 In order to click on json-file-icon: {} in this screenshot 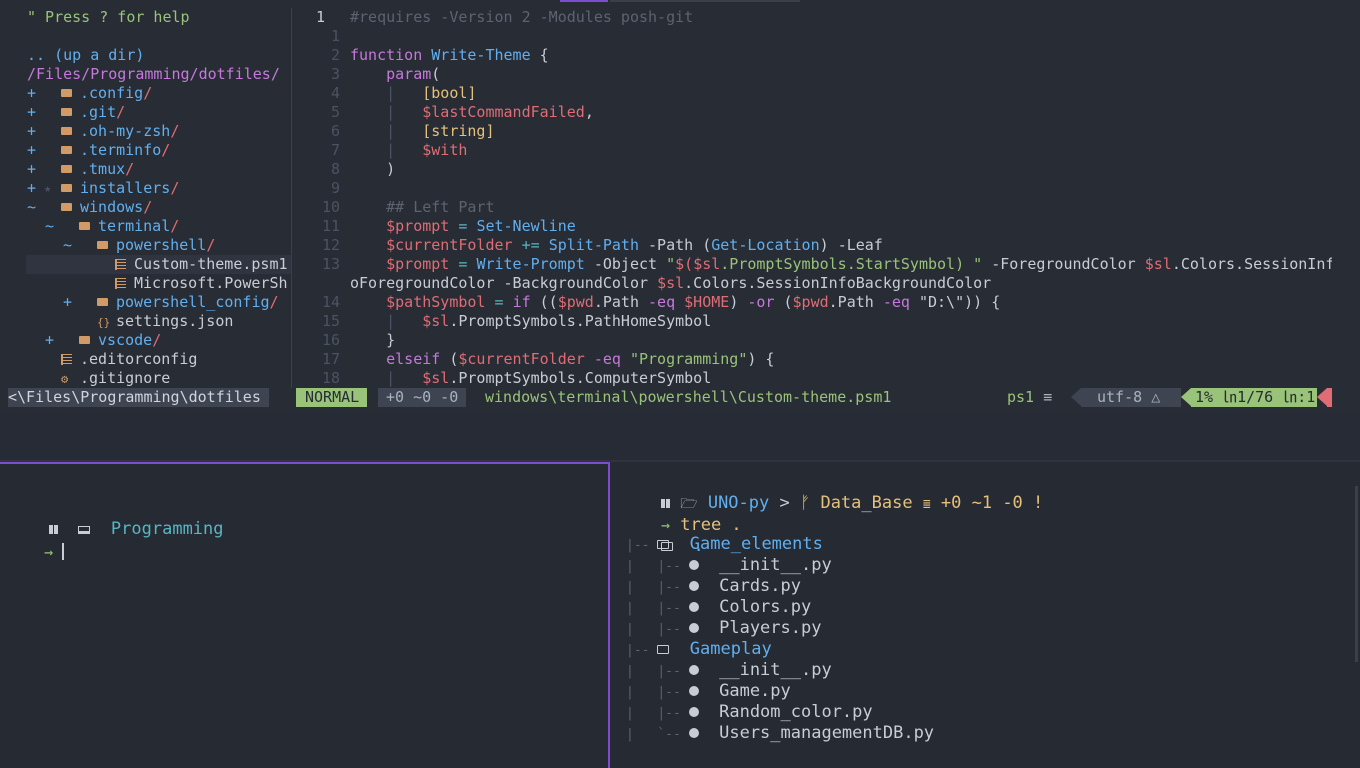, I will do `click(104, 322)`.